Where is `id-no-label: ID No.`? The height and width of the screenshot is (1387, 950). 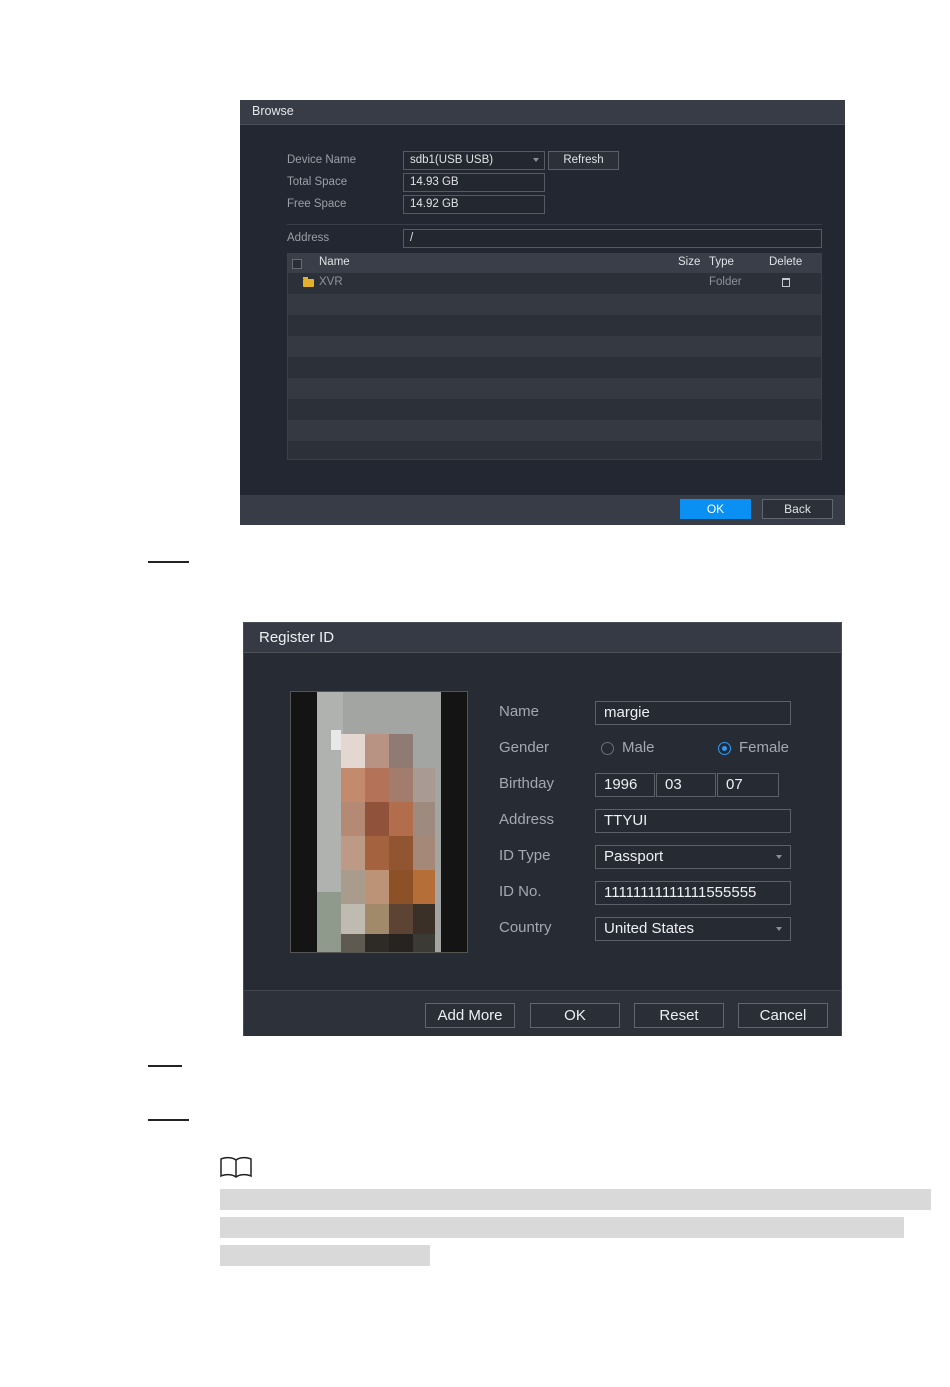 id-no-label: ID No. is located at coordinates (520, 891).